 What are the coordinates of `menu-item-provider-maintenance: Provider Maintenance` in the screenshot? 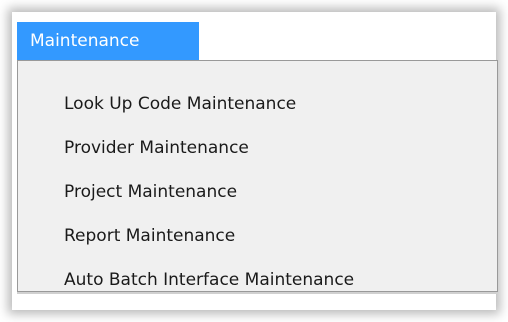 It's located at (156, 148).